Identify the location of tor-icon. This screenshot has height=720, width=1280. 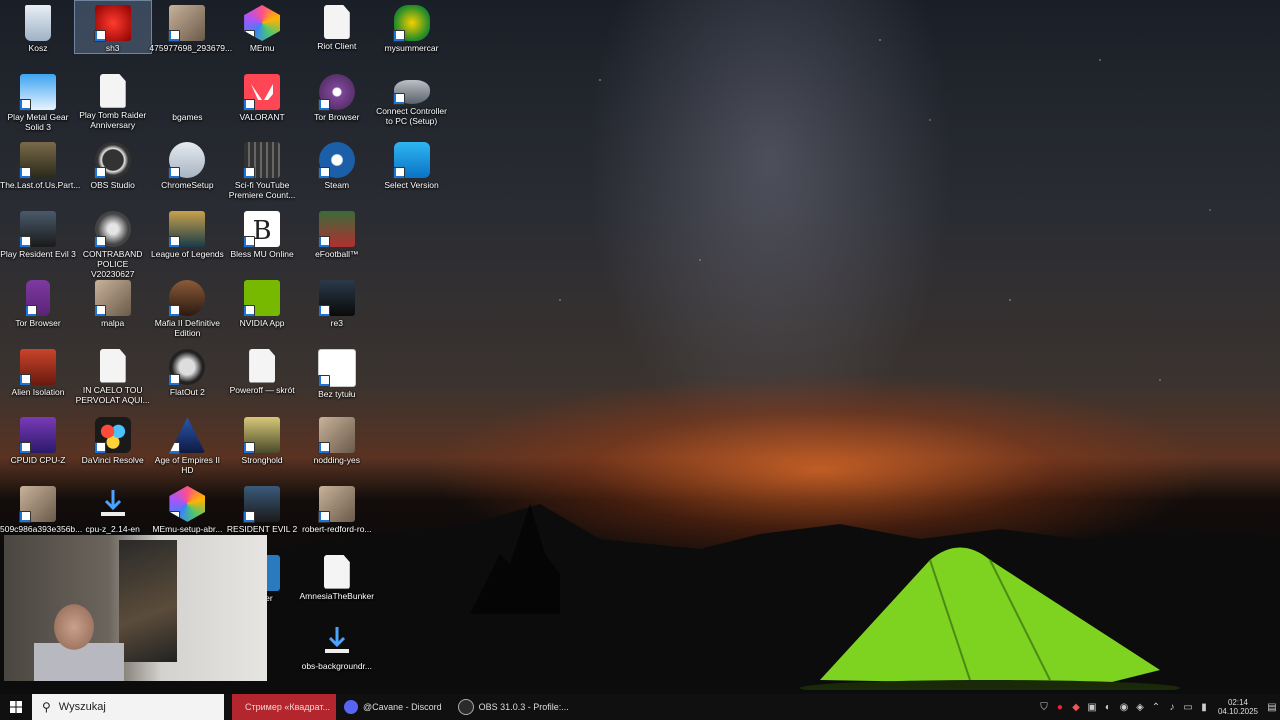
(336, 92).